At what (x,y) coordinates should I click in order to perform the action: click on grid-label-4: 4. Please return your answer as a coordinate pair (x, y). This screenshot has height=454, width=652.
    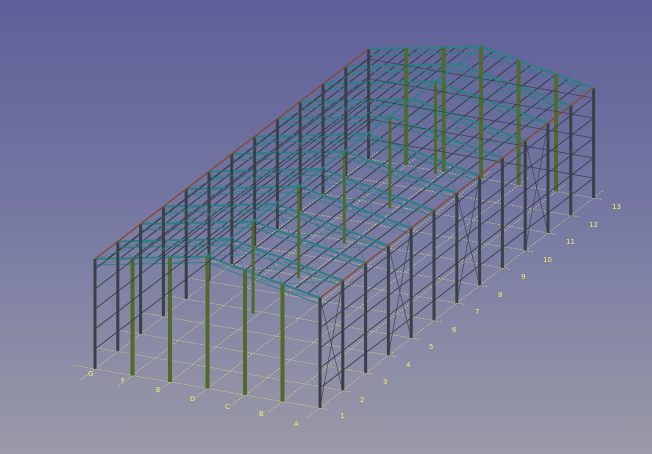
    Looking at the image, I should click on (408, 365).